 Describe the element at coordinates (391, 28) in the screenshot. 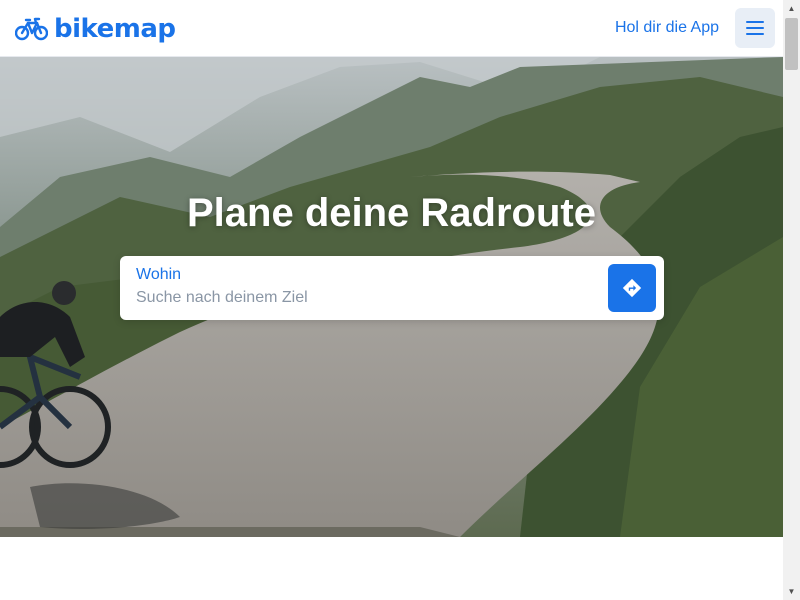

I see `top-header: bikemap Hol dir die App` at that location.